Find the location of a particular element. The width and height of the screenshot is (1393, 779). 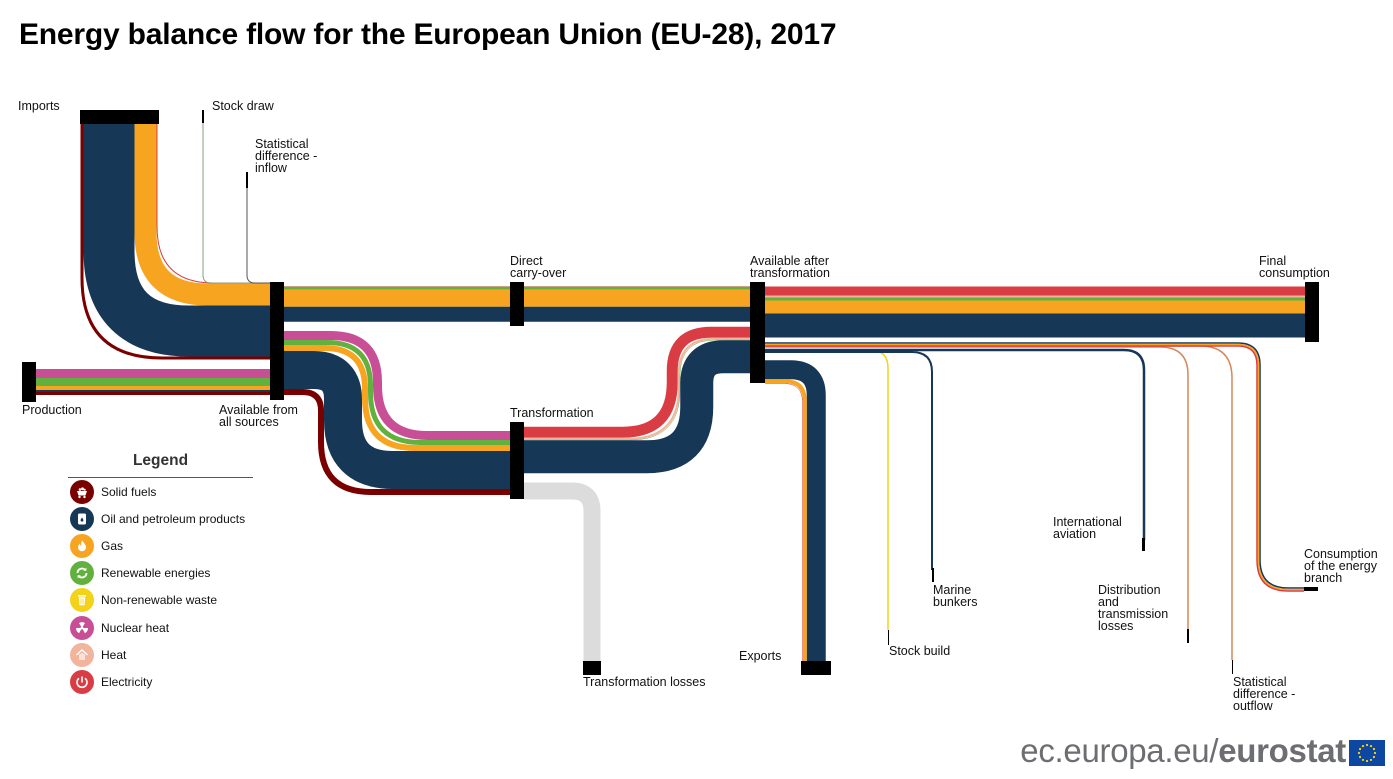

flow-imports-gas-band is located at coordinates (202, 214).